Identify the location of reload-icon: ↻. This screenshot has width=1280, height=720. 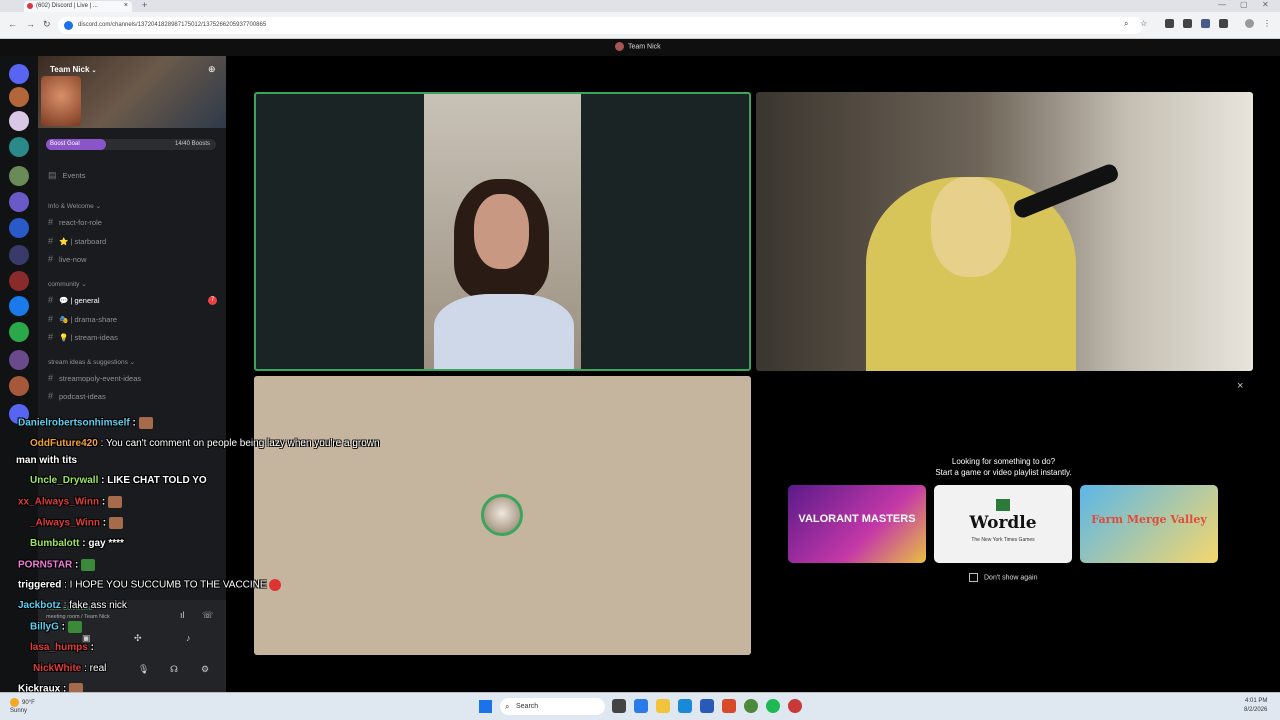
(47, 24).